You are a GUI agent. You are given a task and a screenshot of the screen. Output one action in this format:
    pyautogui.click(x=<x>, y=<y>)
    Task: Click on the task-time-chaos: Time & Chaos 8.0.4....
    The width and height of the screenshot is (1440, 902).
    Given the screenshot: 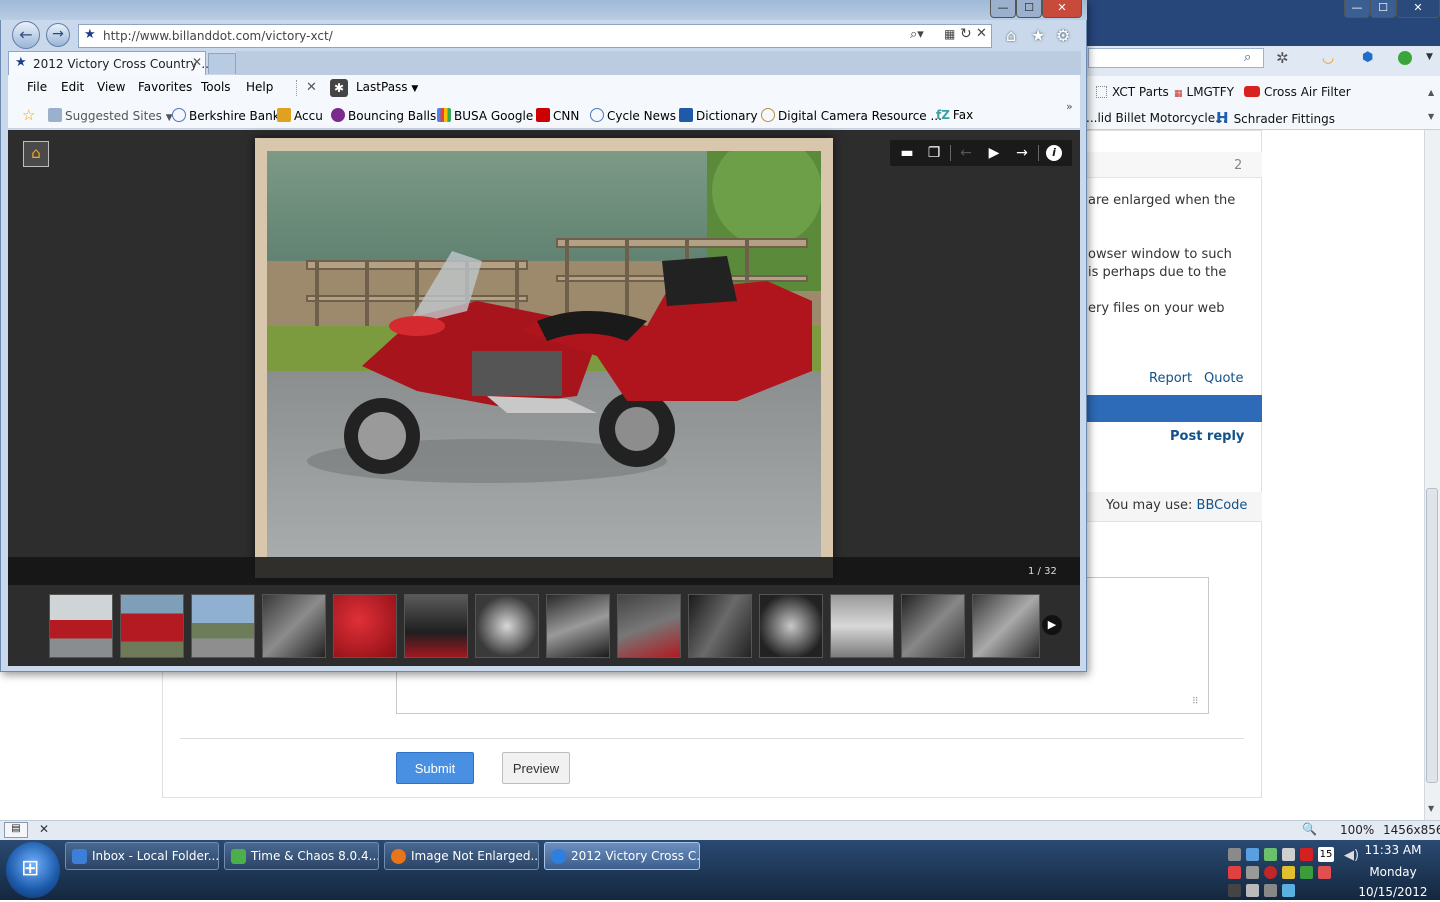 What is the action you would take?
    pyautogui.click(x=301, y=856)
    